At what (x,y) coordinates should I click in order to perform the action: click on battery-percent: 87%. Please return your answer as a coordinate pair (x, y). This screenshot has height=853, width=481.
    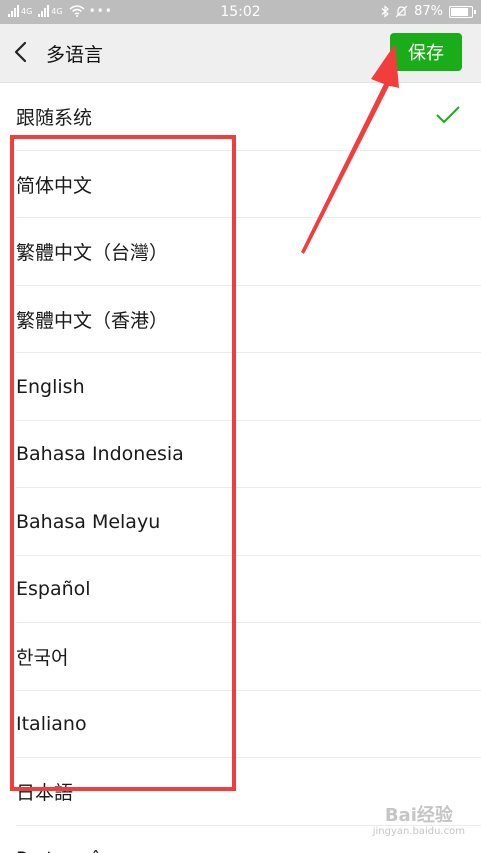
    Looking at the image, I should click on (428, 11).